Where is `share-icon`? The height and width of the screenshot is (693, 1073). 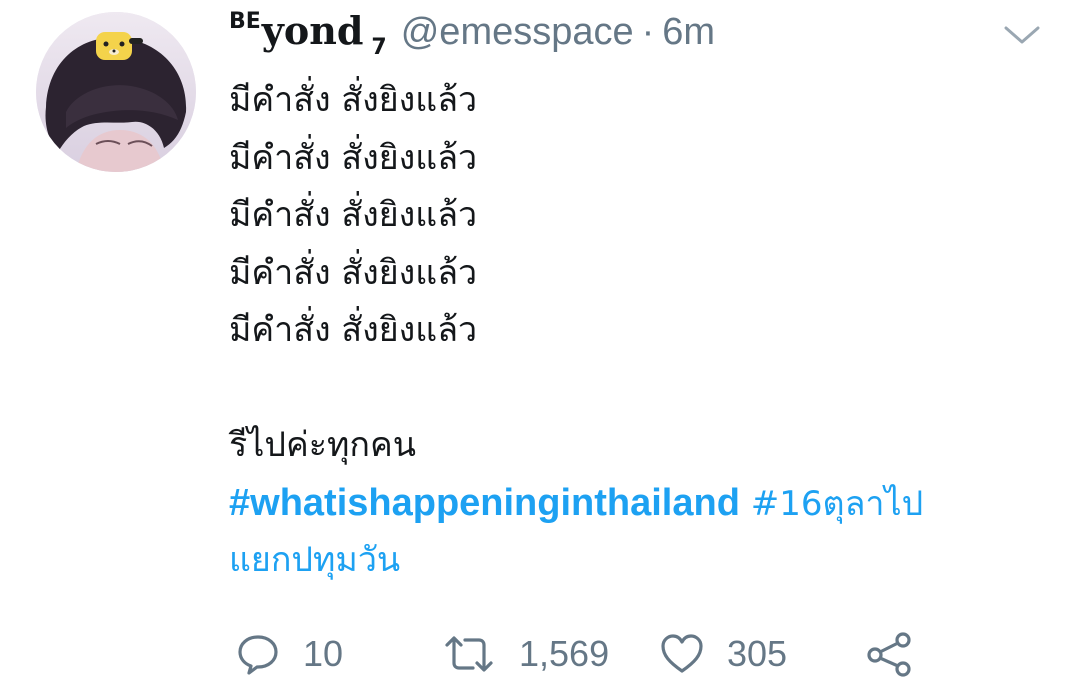 share-icon is located at coordinates (889, 654).